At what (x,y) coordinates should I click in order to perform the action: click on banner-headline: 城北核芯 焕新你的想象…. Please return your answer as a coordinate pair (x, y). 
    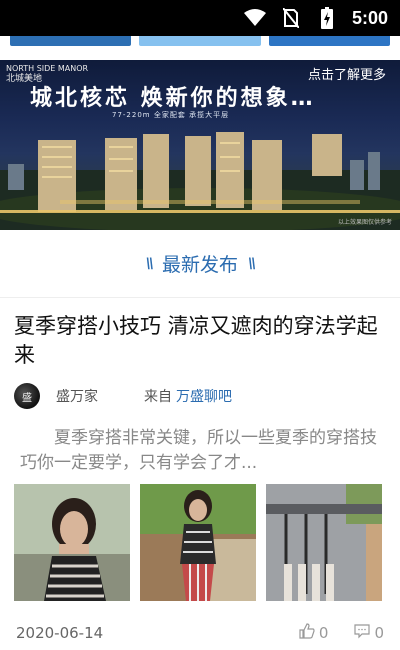
    Looking at the image, I should click on (173, 98).